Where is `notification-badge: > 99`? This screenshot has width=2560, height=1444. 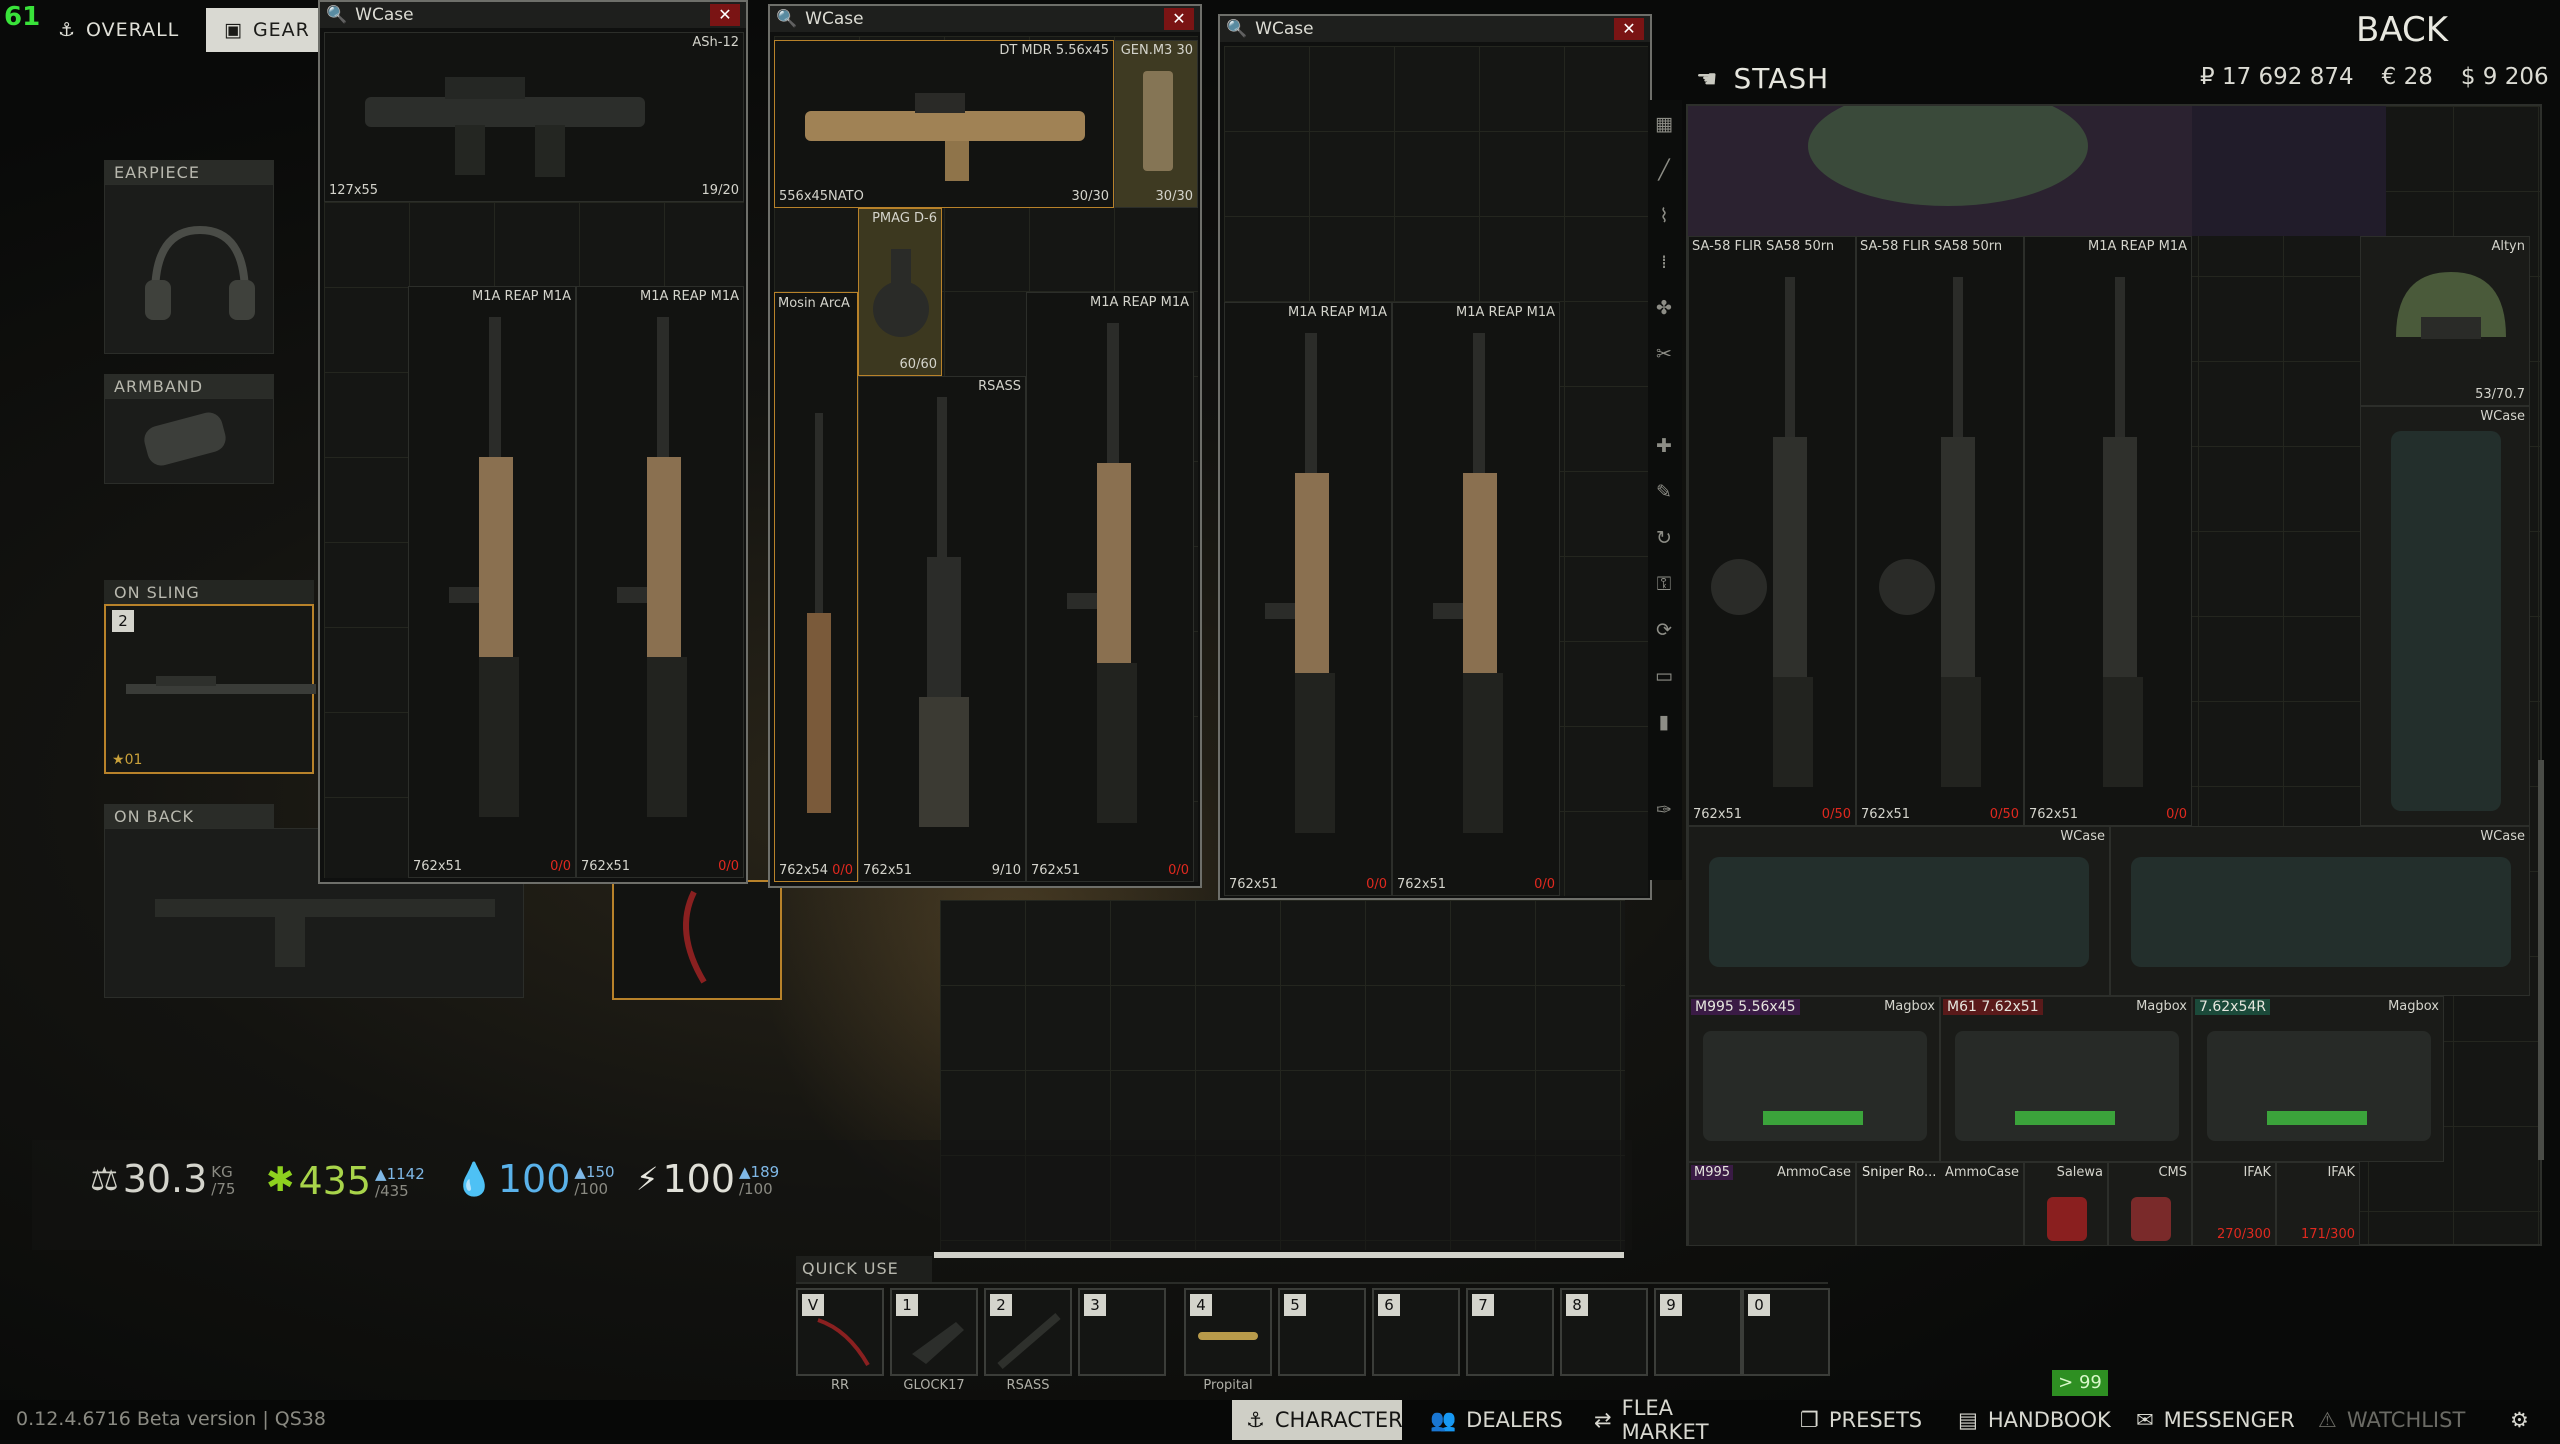 notification-badge: > 99 is located at coordinates (2080, 1383).